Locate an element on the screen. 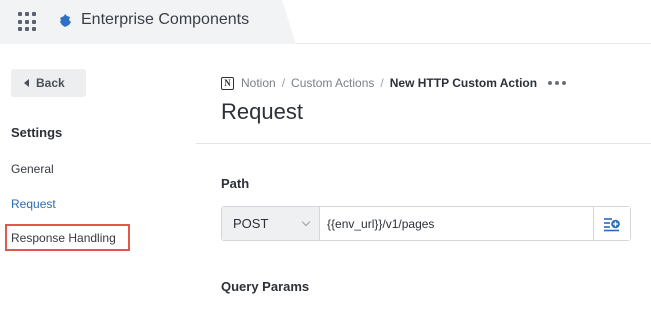 The height and width of the screenshot is (314, 651). breadcrumb-custom-actions: Custom Actions is located at coordinates (332, 83).